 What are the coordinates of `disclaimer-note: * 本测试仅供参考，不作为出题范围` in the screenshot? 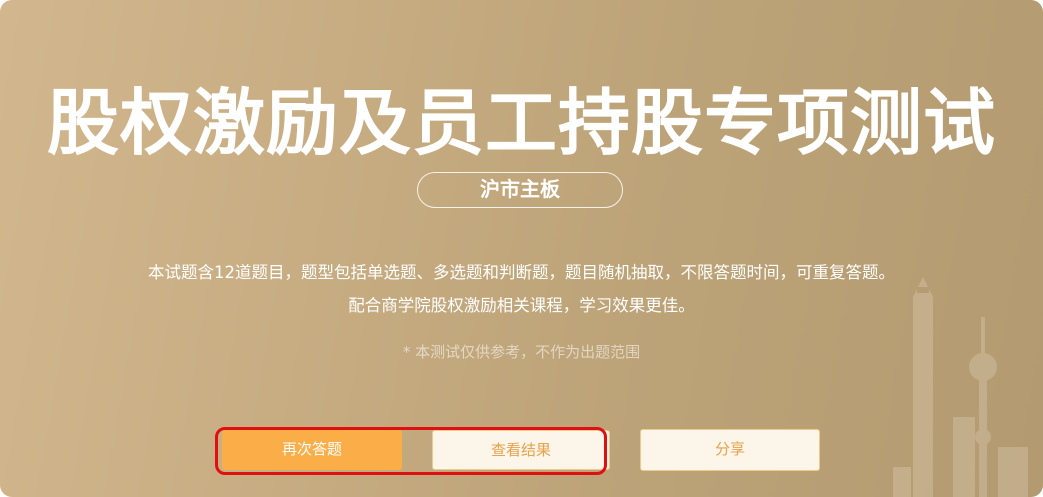 It's located at (521, 352).